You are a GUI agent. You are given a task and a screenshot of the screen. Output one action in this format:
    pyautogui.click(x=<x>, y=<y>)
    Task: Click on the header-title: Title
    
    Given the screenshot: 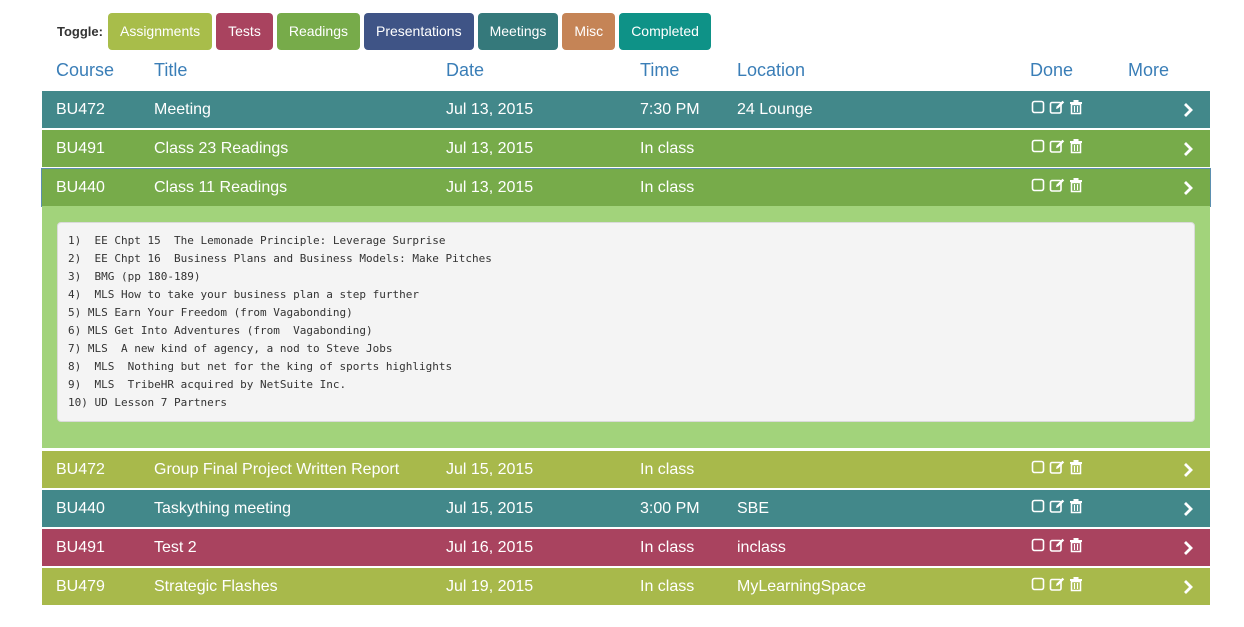 What is the action you would take?
    pyautogui.click(x=170, y=70)
    